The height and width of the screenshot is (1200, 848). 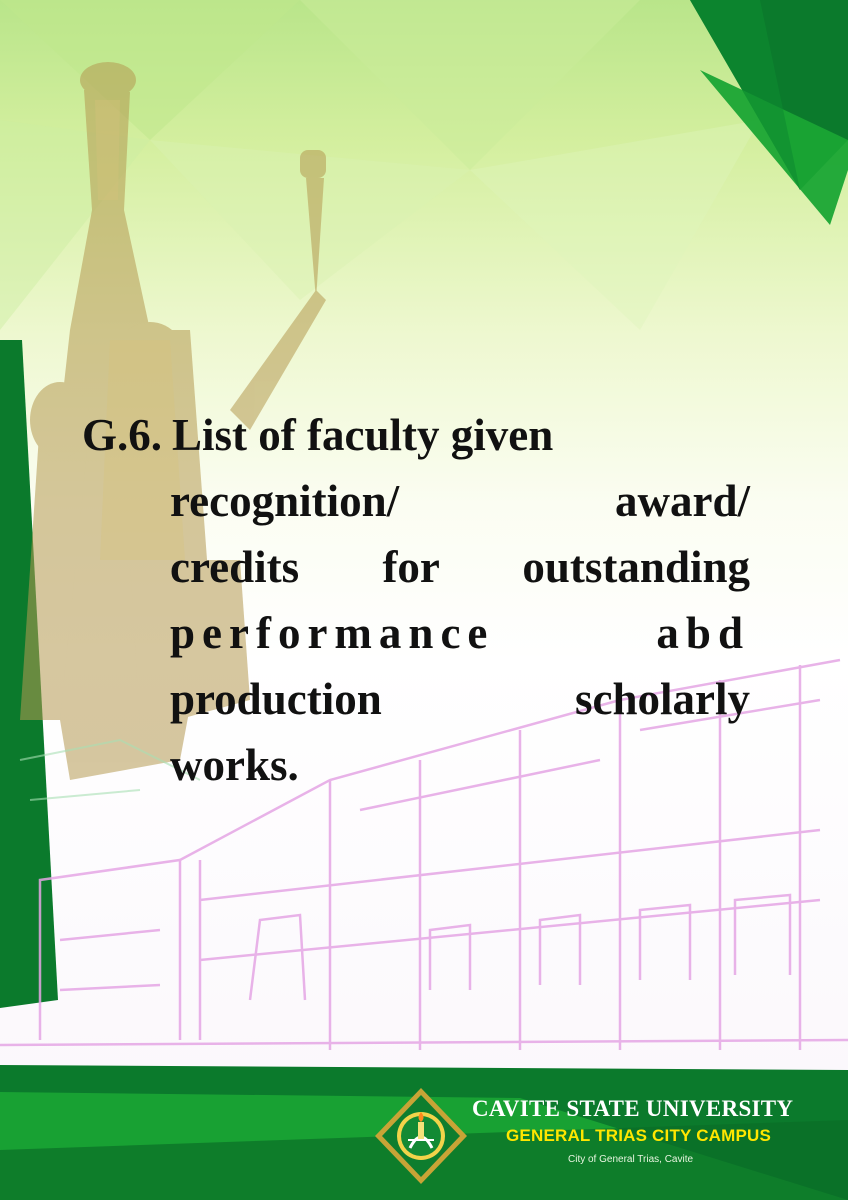 I want to click on university-seal-icon, so click(x=421, y=1136).